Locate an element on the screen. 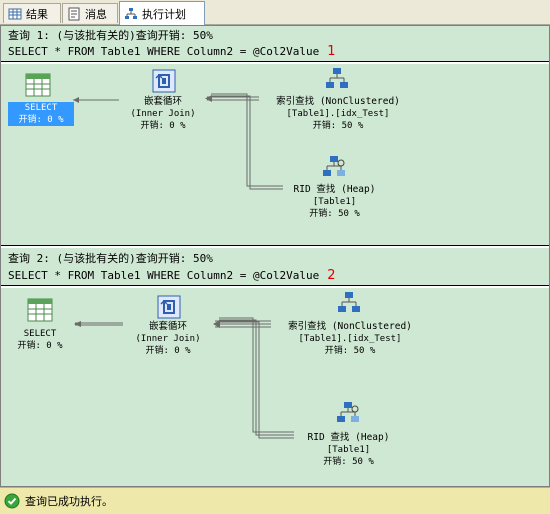 The image size is (550, 514). tab-messages-label: 消息 is located at coordinates (96, 14).